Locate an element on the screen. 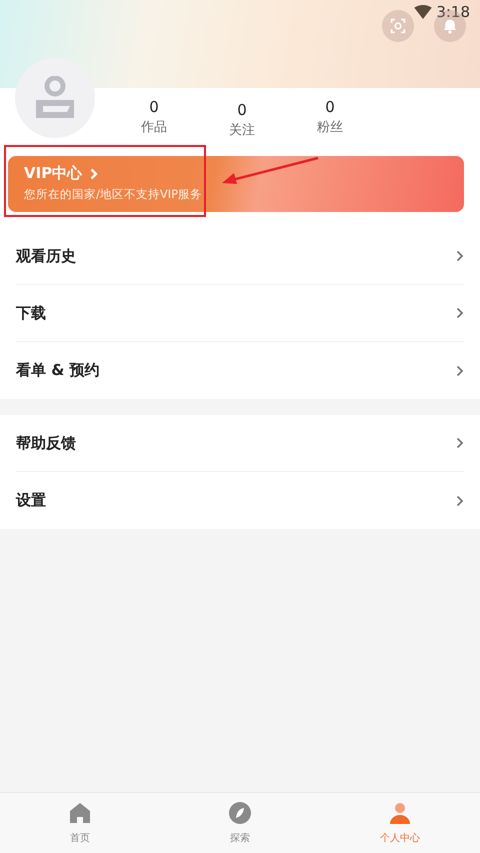 Image resolution: width=480 pixels, height=853 pixels. menu-item: 下载 is located at coordinates (240, 313).